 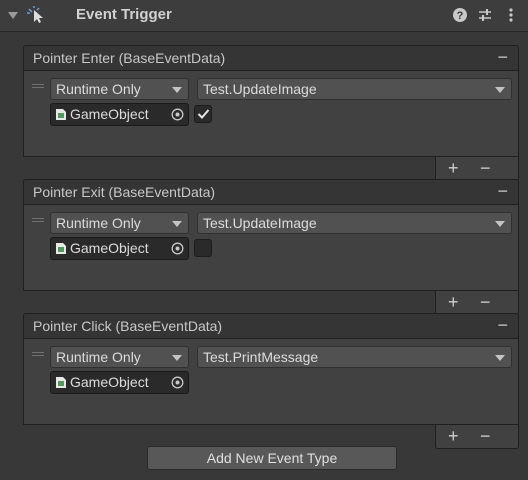 I want to click on add-new-event-type-button: Add New Event Type, so click(x=272, y=458).